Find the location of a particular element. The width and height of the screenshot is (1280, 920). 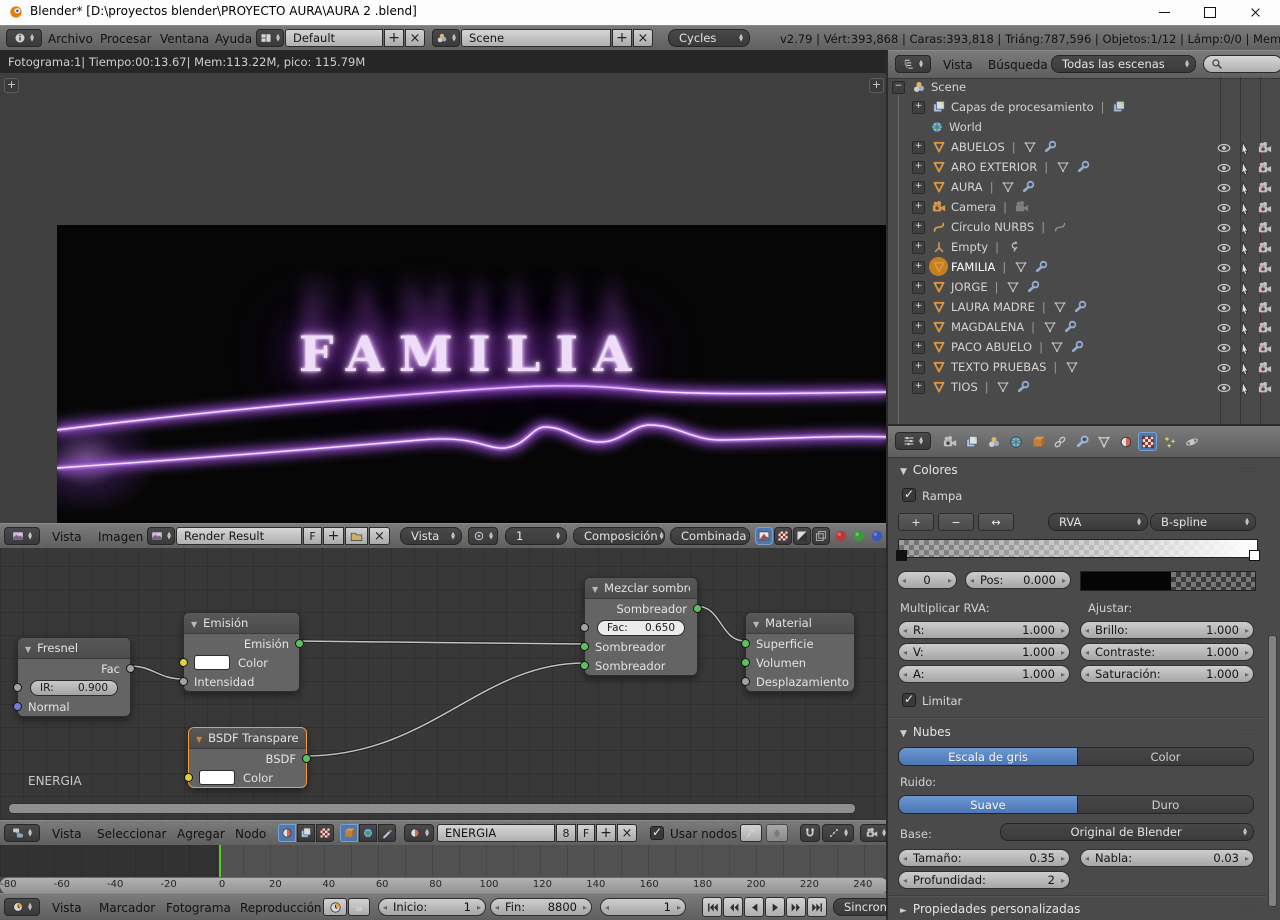

snap-mode-select is located at coordinates (838, 833).